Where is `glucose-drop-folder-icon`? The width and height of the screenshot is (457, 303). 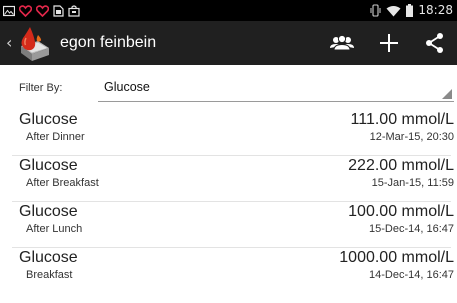 glucose-drop-folder-icon is located at coordinates (34, 44).